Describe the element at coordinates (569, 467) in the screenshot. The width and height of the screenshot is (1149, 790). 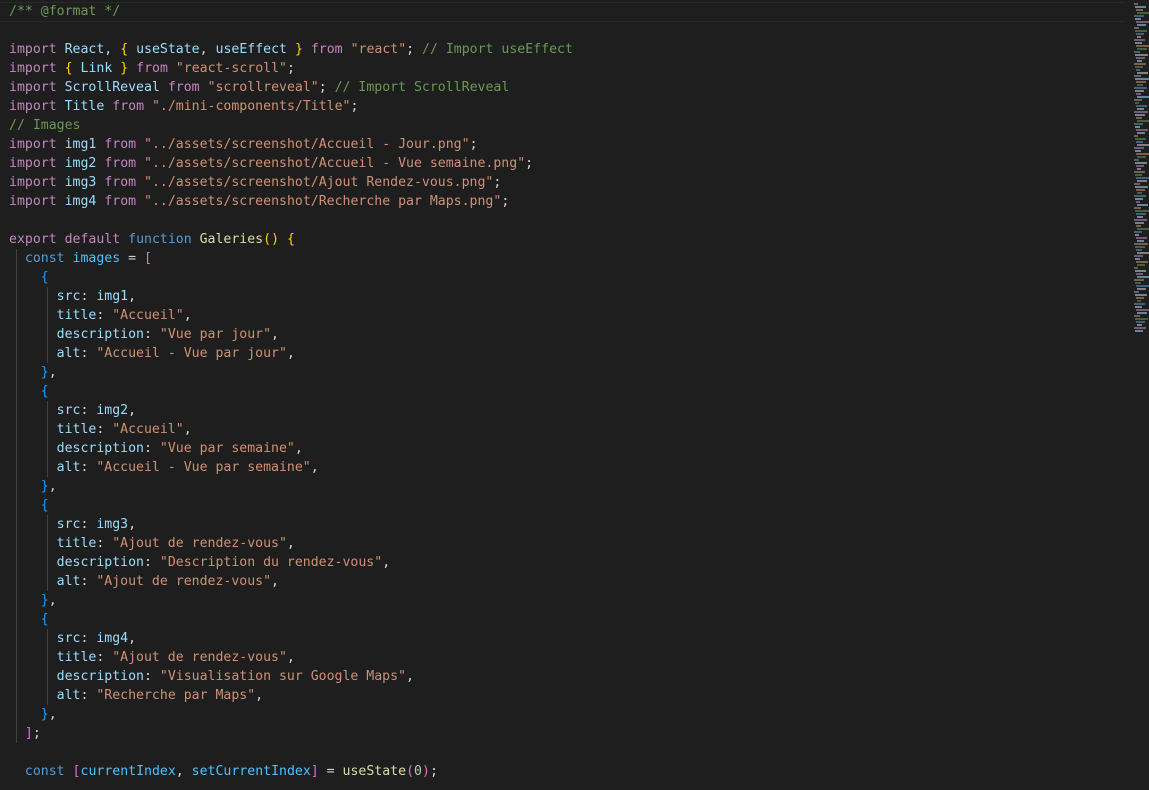
I see `code-line: alt: "Accueil - Vue par semaine",` at that location.